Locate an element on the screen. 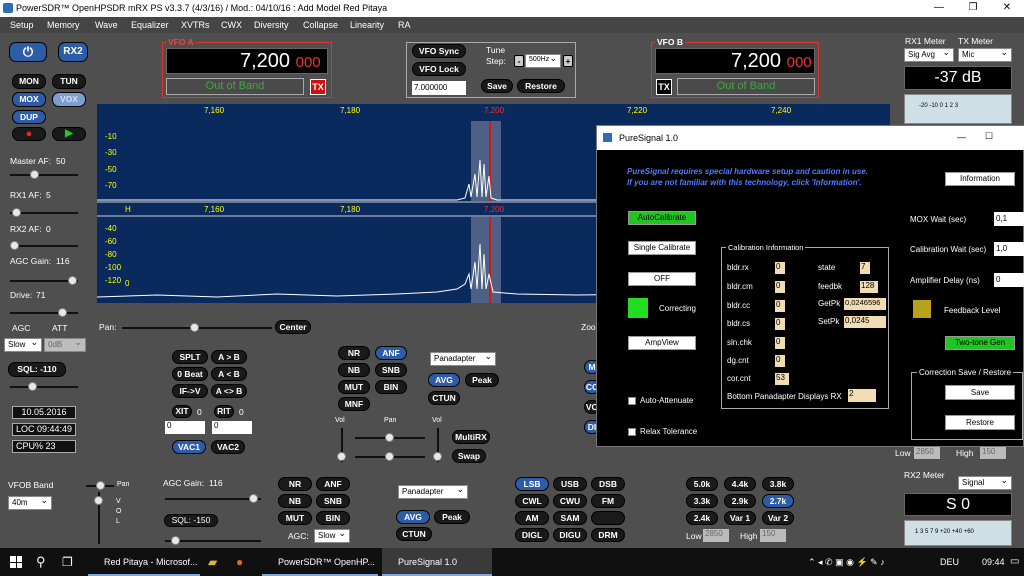  bin-button: BIN is located at coordinates (391, 387).